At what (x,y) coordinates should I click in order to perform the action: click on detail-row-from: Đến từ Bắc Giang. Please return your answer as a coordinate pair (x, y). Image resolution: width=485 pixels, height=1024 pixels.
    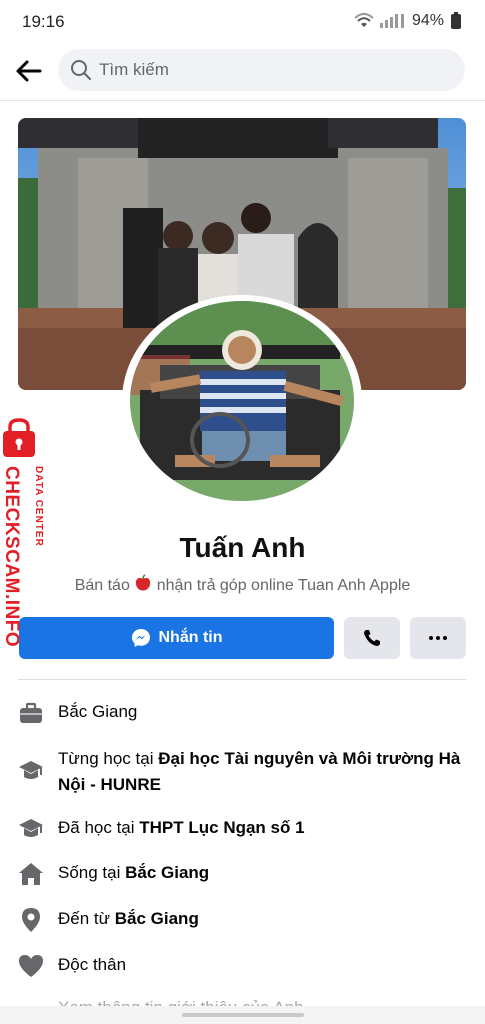
    Looking at the image, I should click on (242, 920).